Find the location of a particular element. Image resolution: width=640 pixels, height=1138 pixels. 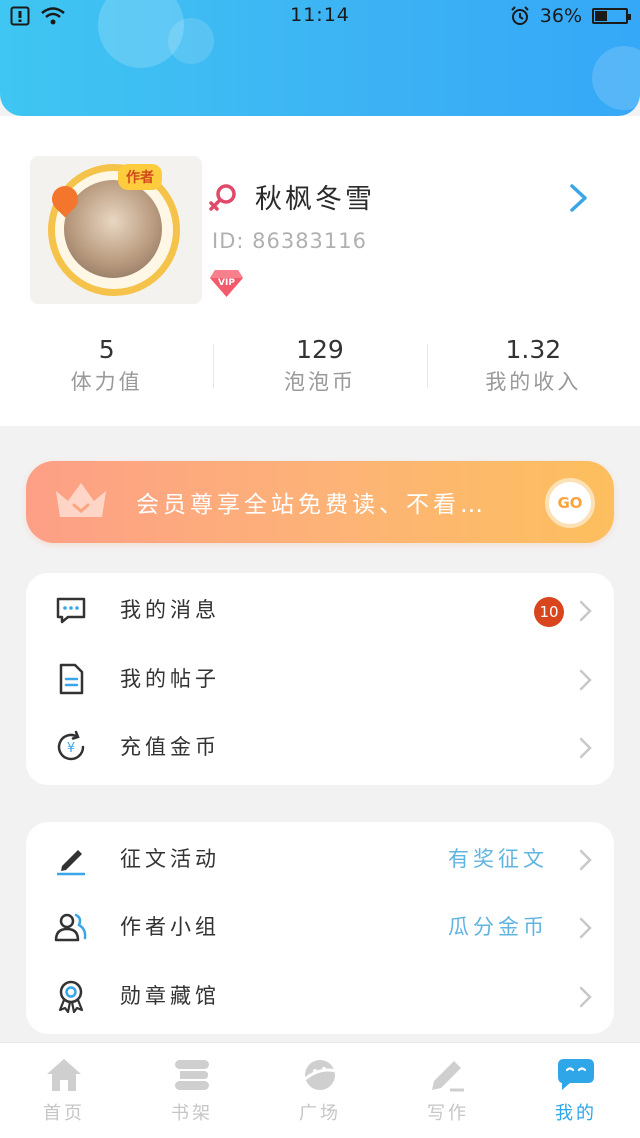

menu-item-label: 勋章藏馆 is located at coordinates (170, 996).